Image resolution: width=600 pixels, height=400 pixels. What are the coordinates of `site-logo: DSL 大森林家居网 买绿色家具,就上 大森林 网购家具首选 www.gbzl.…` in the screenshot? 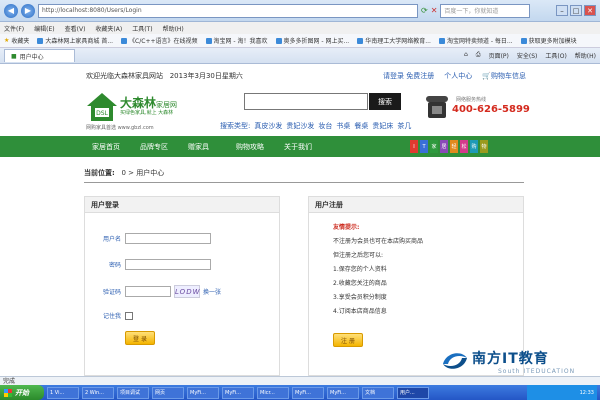 It's located at (146, 112).